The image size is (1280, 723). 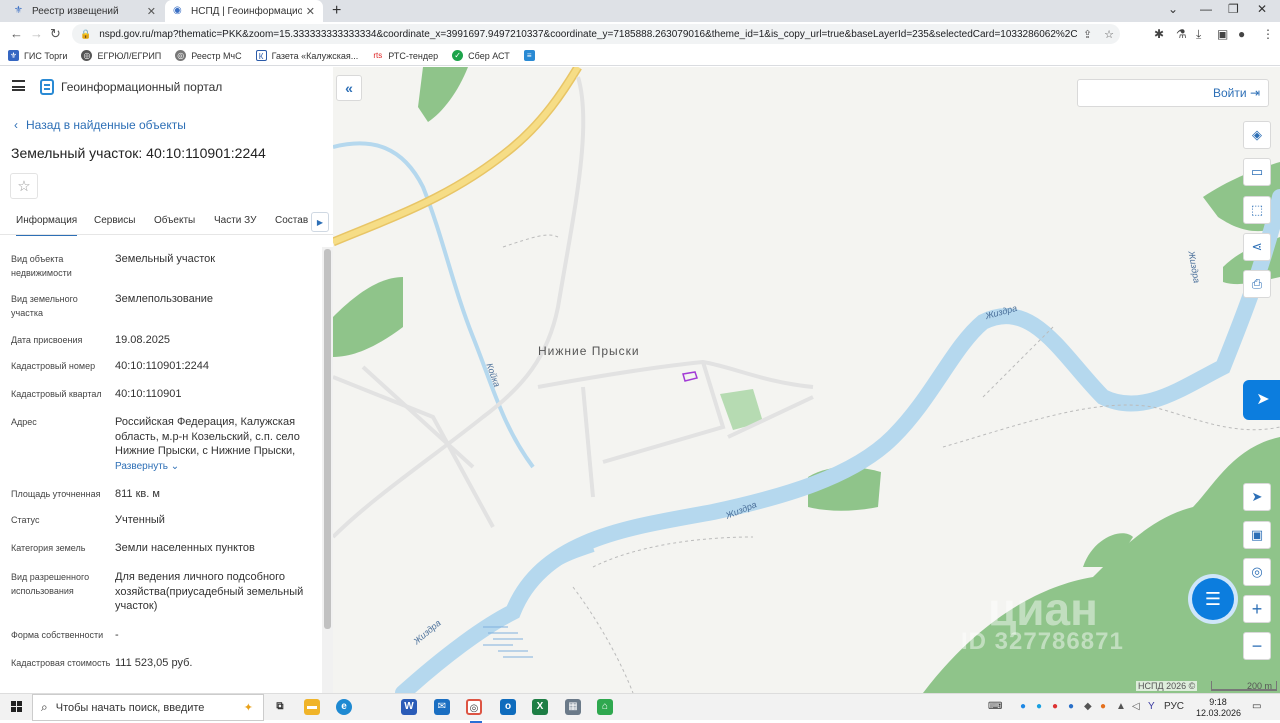 I want to click on yandex-tray-icon: Y, so click(x=1151, y=706).